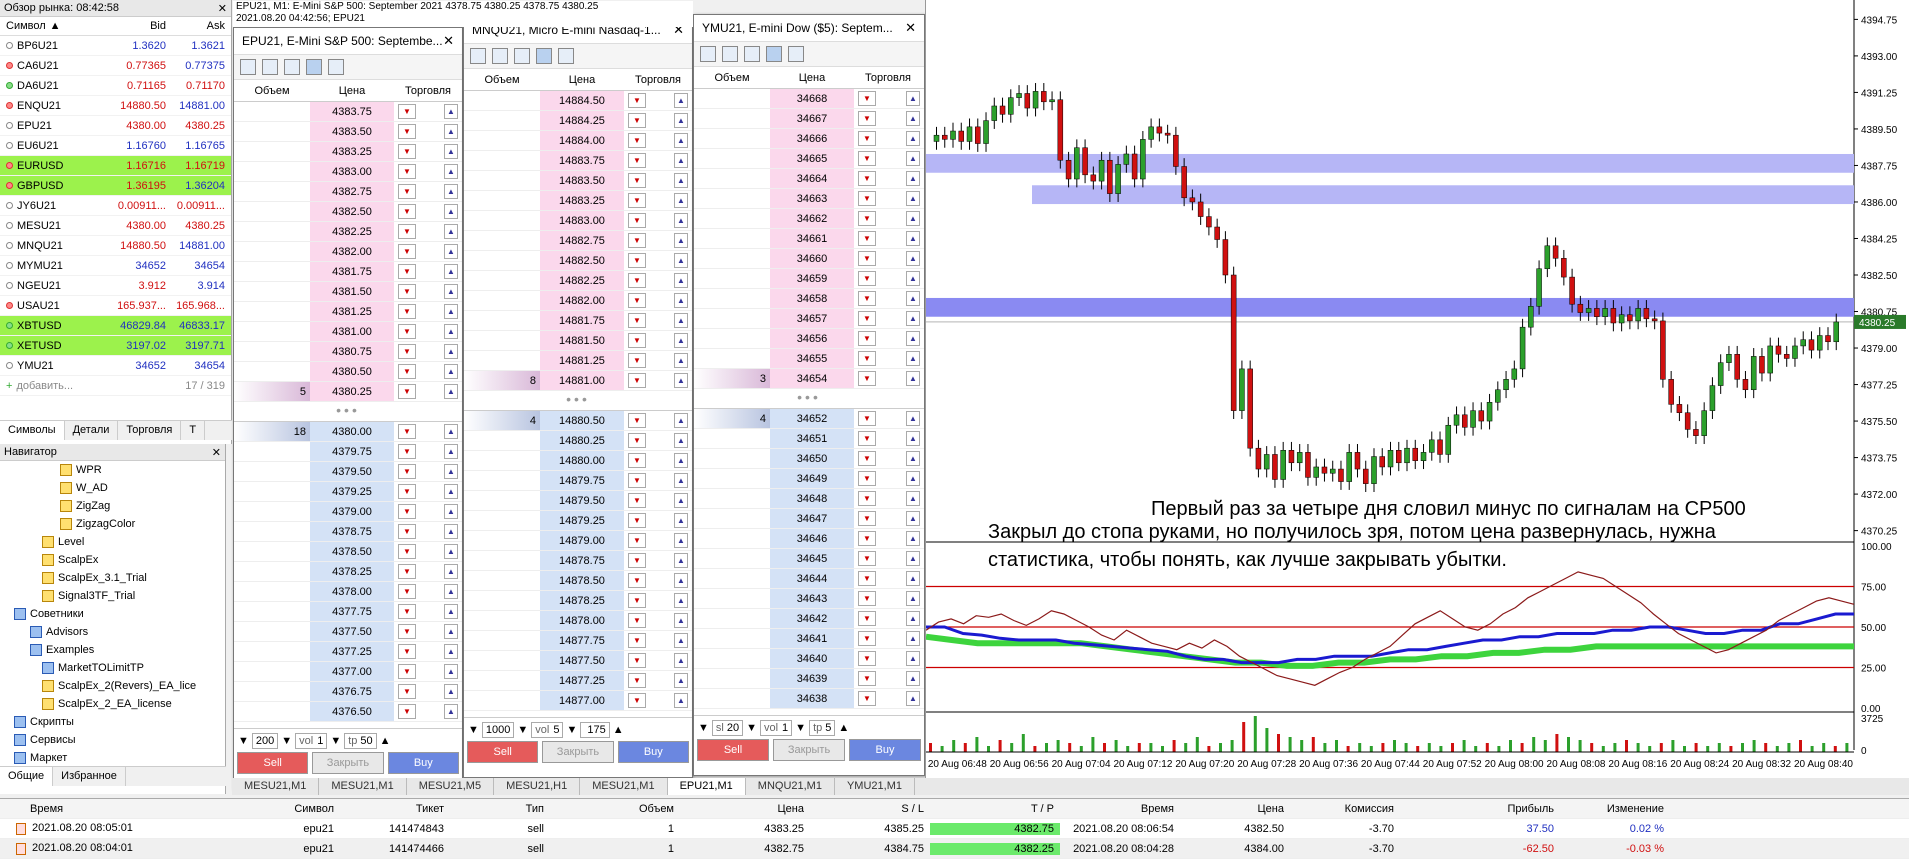  What do you see at coordinates (578, 261) in the screenshot?
I see `ask-row: 14882.50 ▼ ▲` at bounding box center [578, 261].